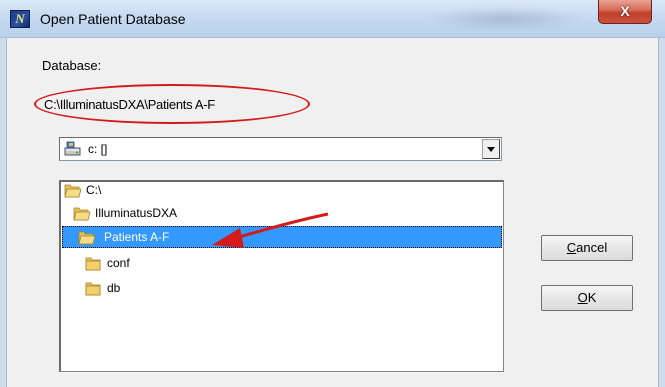  Describe the element at coordinates (661, 212) in the screenshot. I see `window-right-border` at that location.